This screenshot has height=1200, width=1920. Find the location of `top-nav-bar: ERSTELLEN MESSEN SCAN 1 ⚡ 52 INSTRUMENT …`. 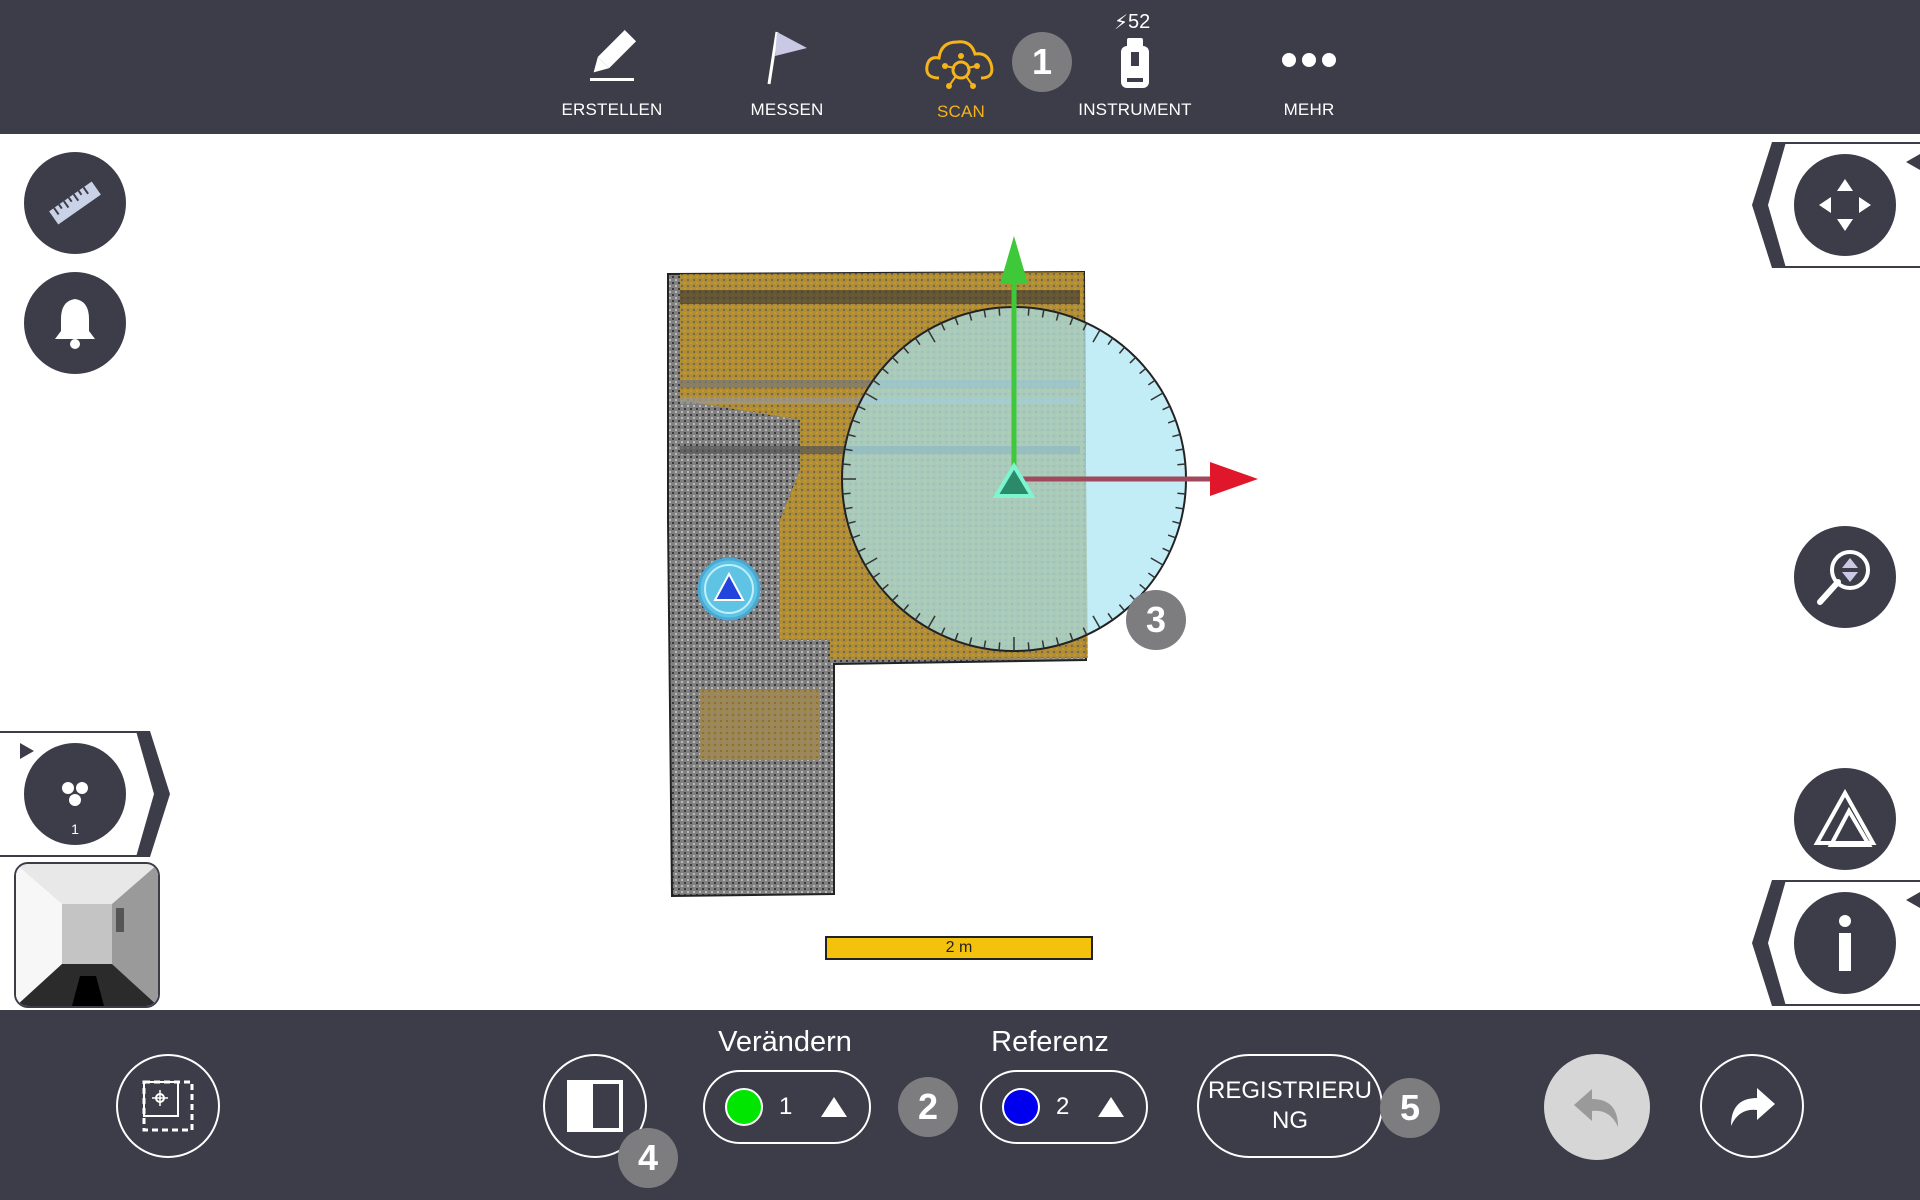

top-nav-bar: ERSTELLEN MESSEN SCAN 1 ⚡ 52 INSTRUMENT … is located at coordinates (960, 67).